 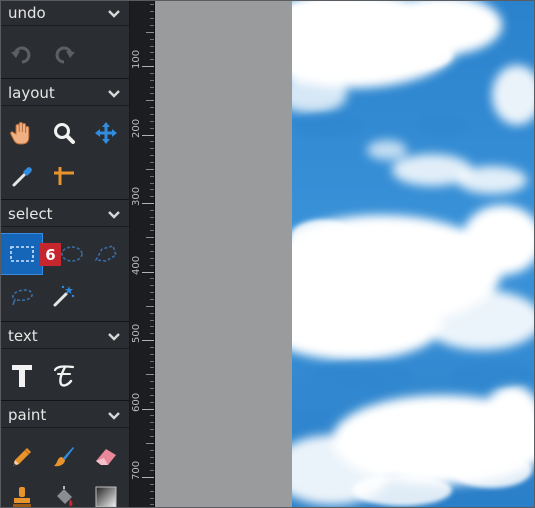 I want to click on undo-button, so click(x=22, y=55).